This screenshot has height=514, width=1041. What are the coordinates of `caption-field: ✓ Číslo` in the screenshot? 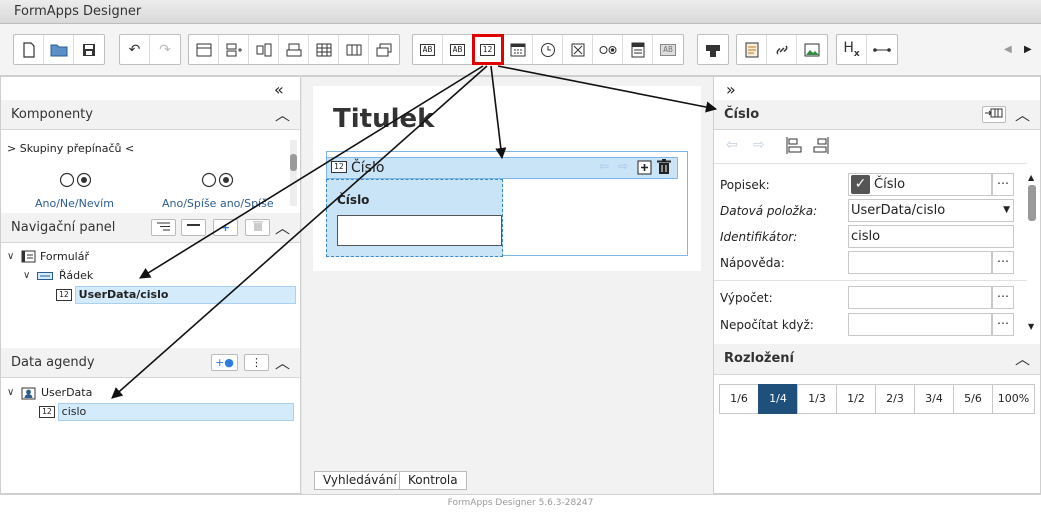 It's located at (920, 184).